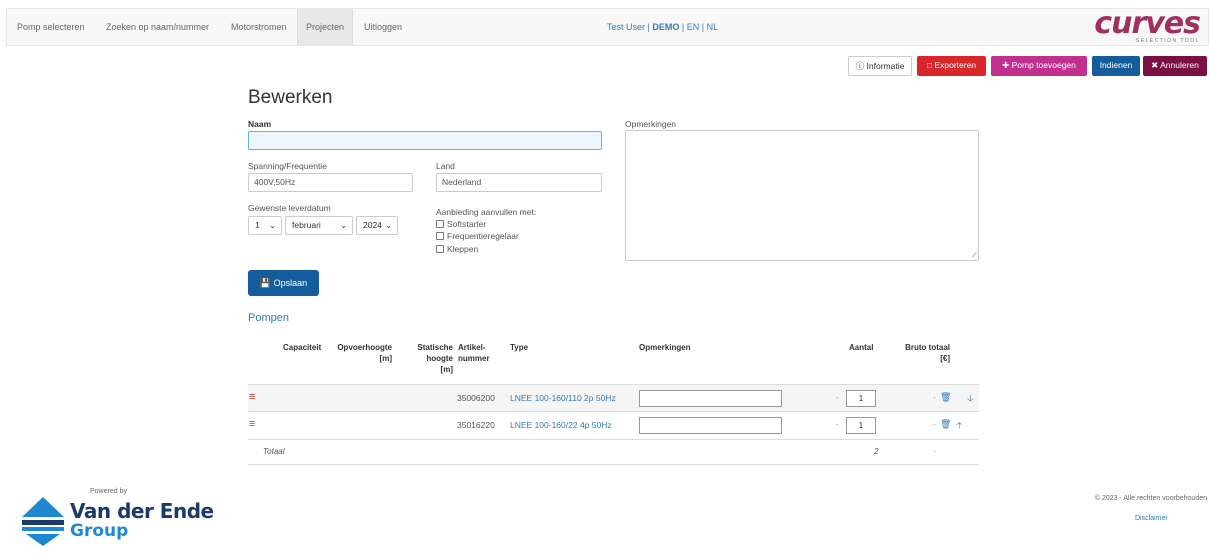 The width and height of the screenshot is (1209, 555). Describe the element at coordinates (563, 398) in the screenshot. I see `row1-type-link: LNEE 100-160/110 2p 50Hz` at that location.